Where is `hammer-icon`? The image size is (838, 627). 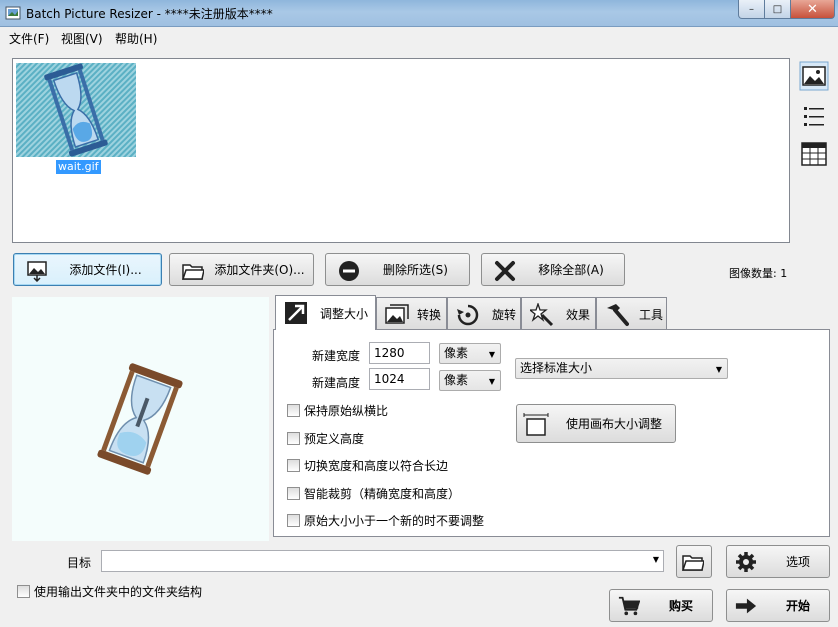
hammer-icon is located at coordinates (618, 315).